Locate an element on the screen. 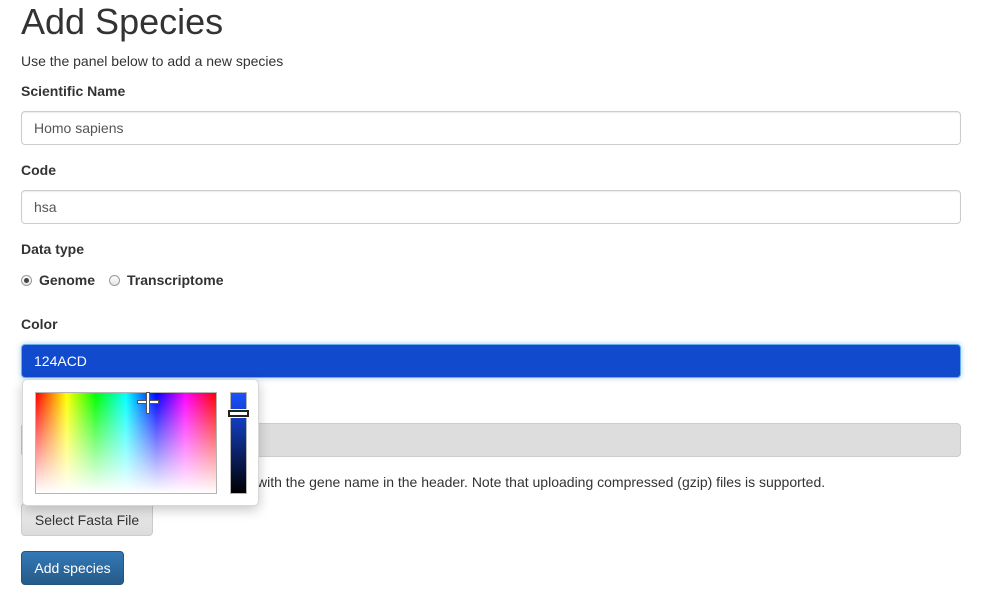 The image size is (983, 598). value-slider-handle is located at coordinates (238, 413).